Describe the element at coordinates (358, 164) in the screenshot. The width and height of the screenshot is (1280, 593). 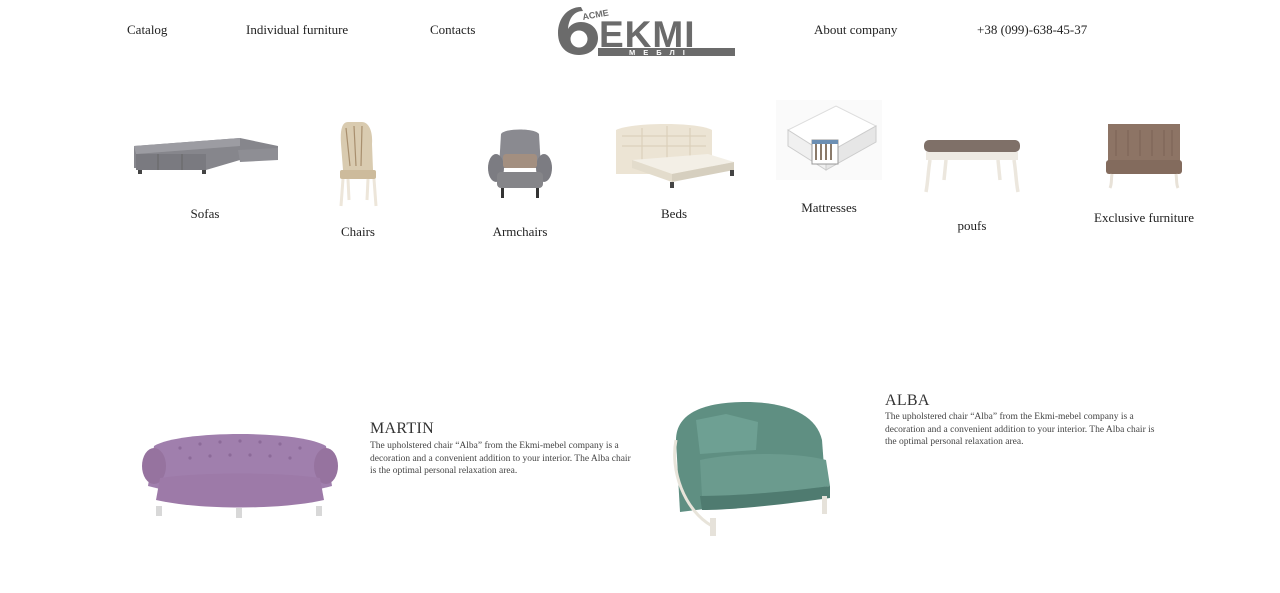
I see `chair-image-icon` at that location.